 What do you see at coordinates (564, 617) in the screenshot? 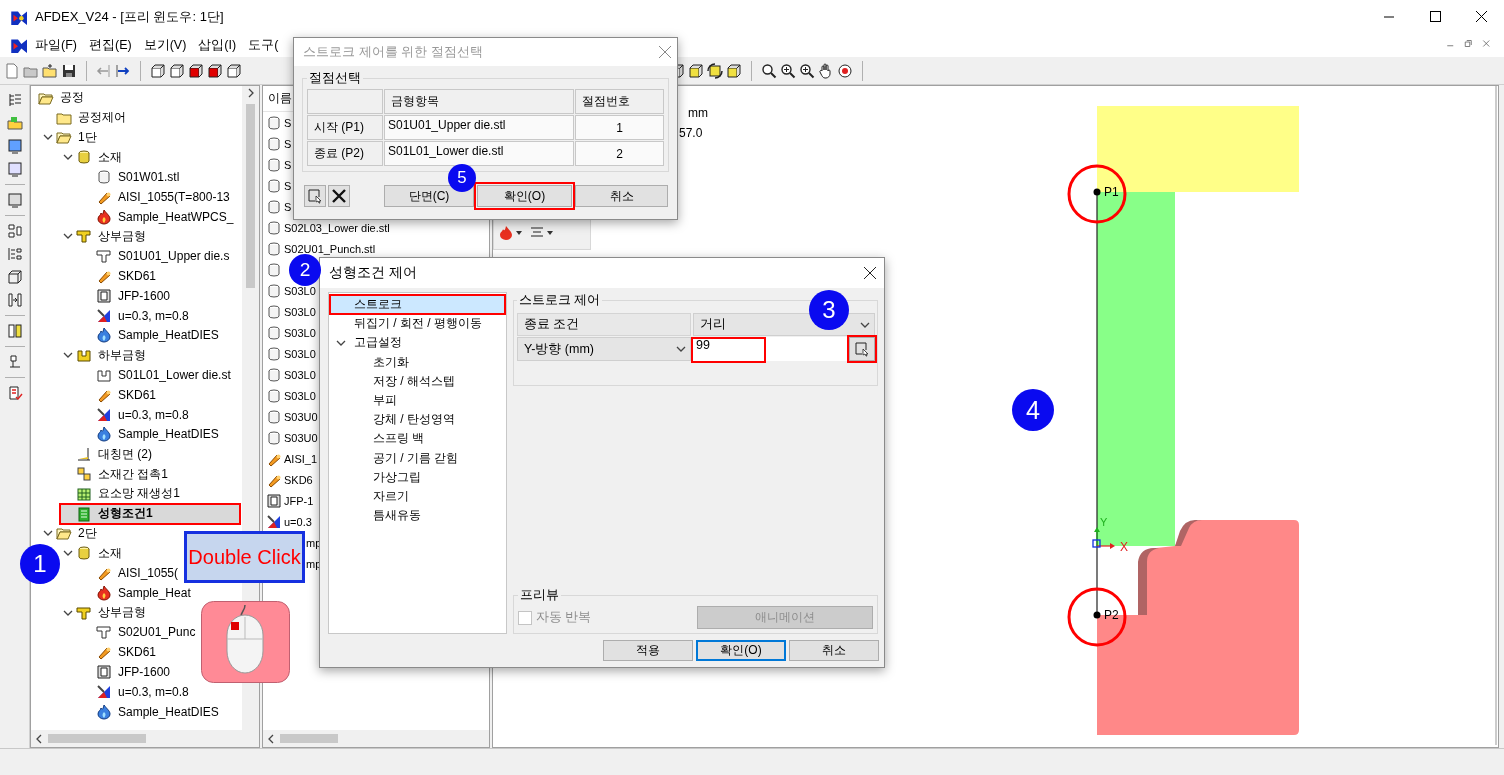
I see `checkbox-label: 자동 반복` at bounding box center [564, 617].